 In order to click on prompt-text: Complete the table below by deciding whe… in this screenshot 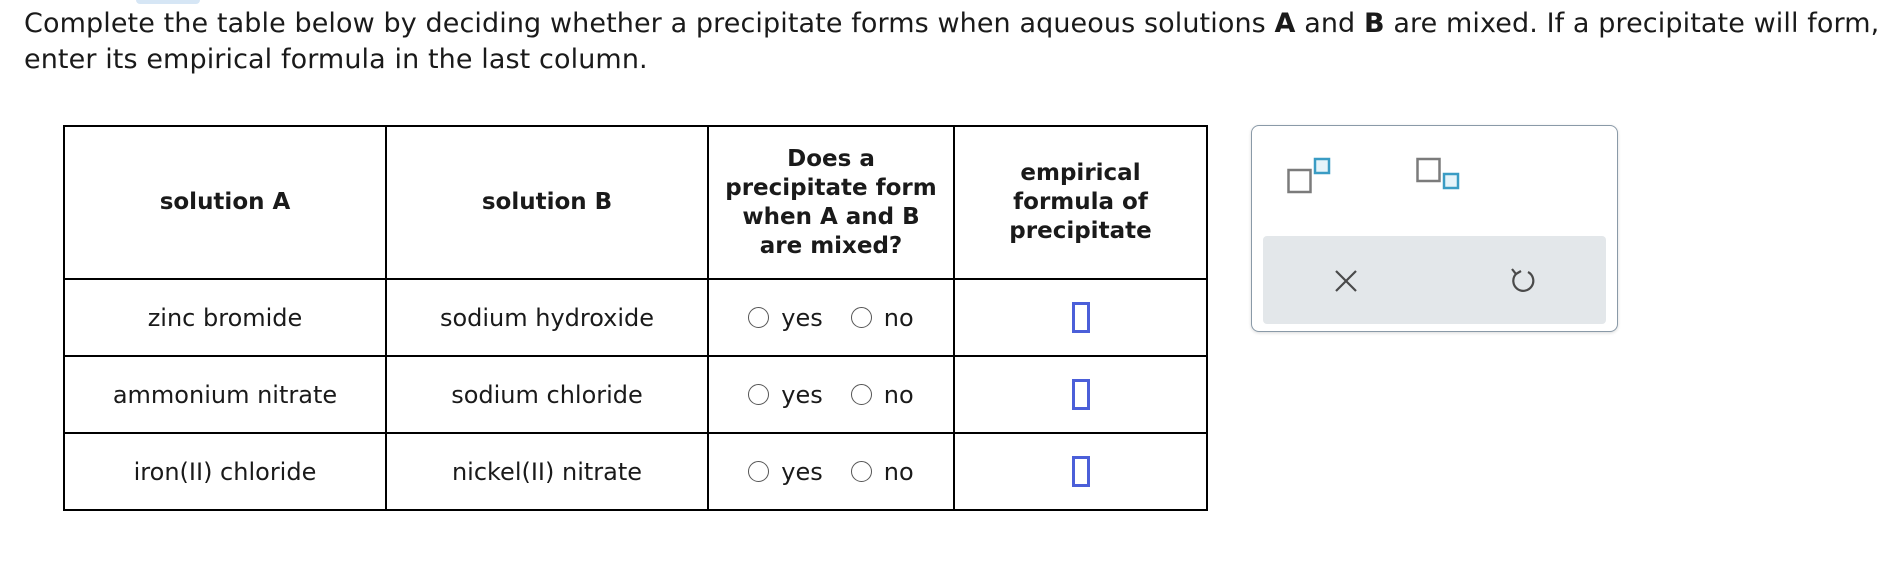, I will do `click(649, 23)`.